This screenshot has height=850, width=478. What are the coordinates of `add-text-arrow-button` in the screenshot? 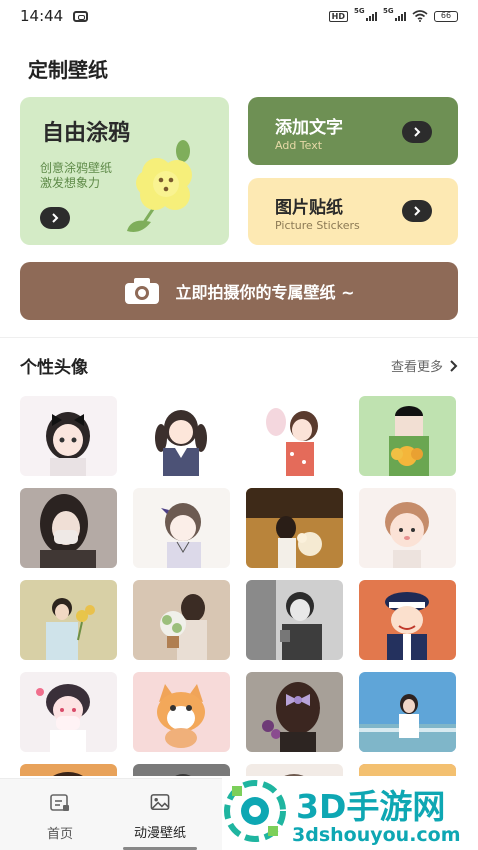 It's located at (417, 132).